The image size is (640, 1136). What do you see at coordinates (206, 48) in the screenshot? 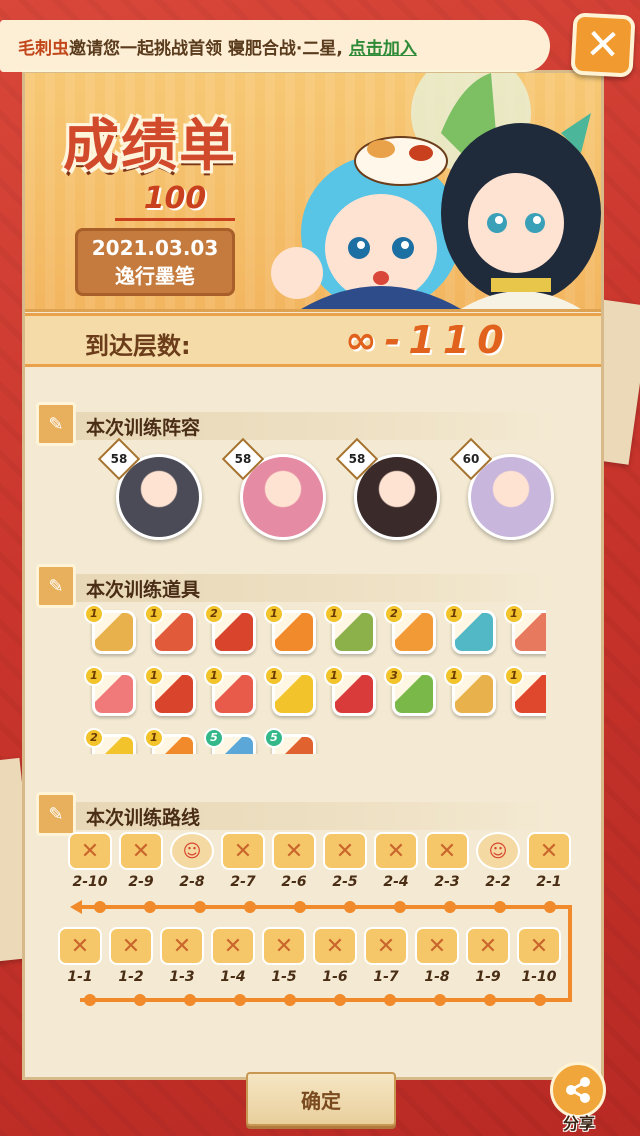
I see `invite-message: 邀请您一起挑战首领 寝肥合战·二星,` at bounding box center [206, 48].